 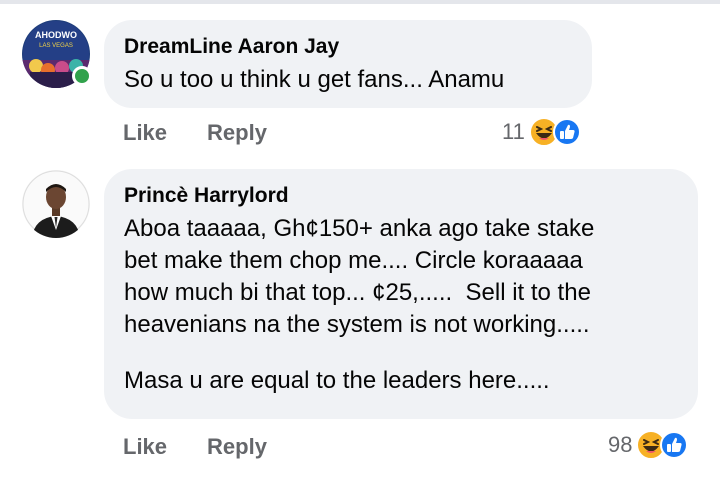 I want to click on online-status-dot, so click(x=82, y=76).